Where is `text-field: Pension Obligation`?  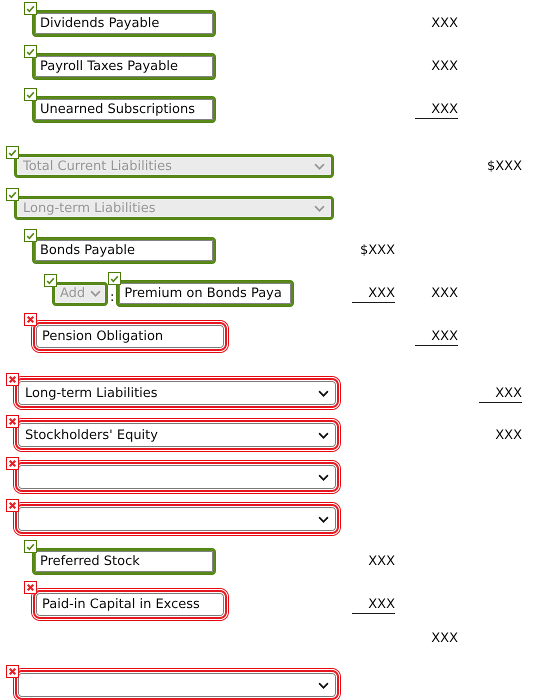
text-field: Pension Obligation is located at coordinates (130, 336).